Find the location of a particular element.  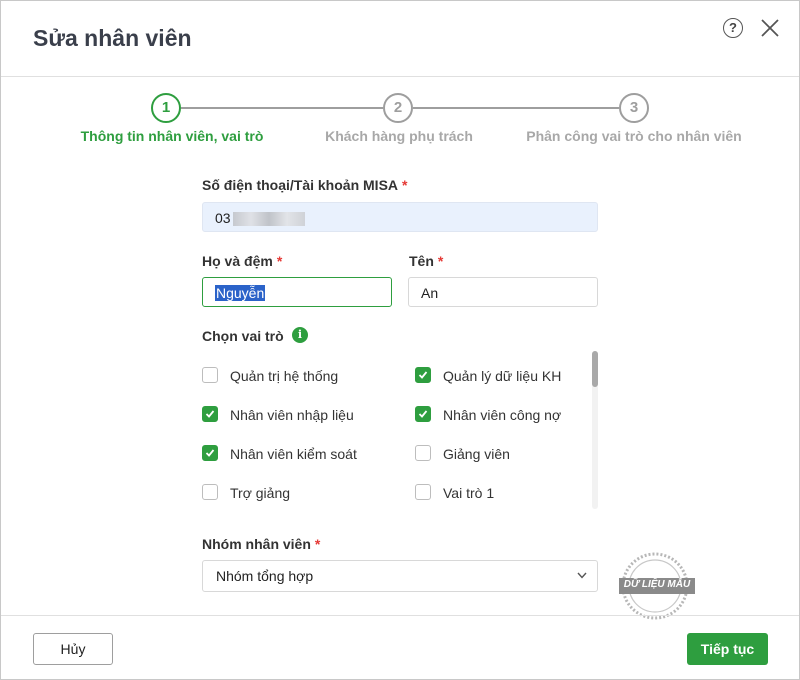

firstname-input: An is located at coordinates (503, 292).